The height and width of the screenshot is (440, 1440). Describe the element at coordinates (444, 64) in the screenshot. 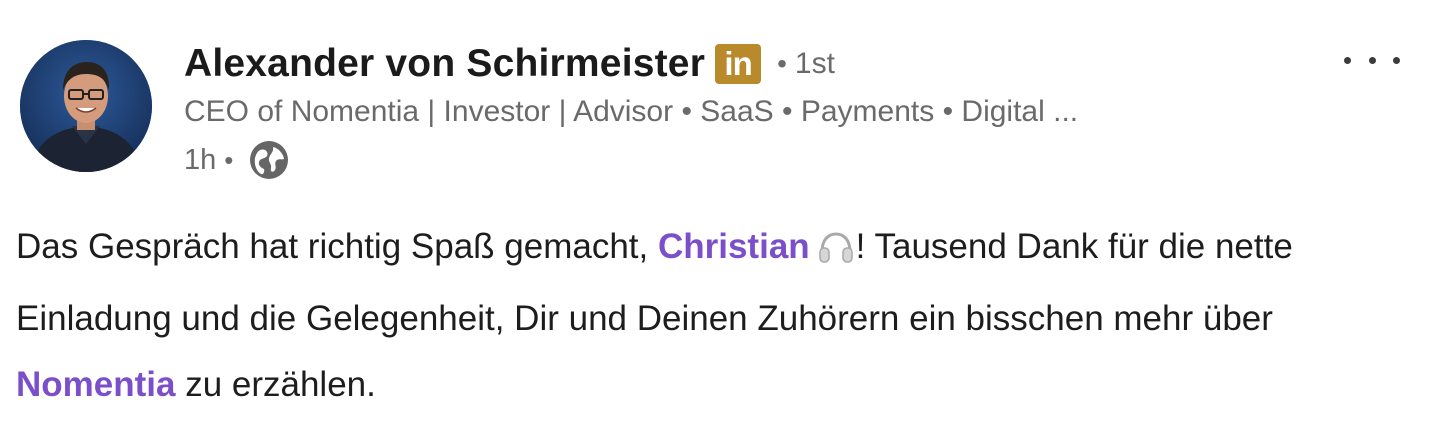

I see `author-name: Alexander von Schirmeister` at that location.